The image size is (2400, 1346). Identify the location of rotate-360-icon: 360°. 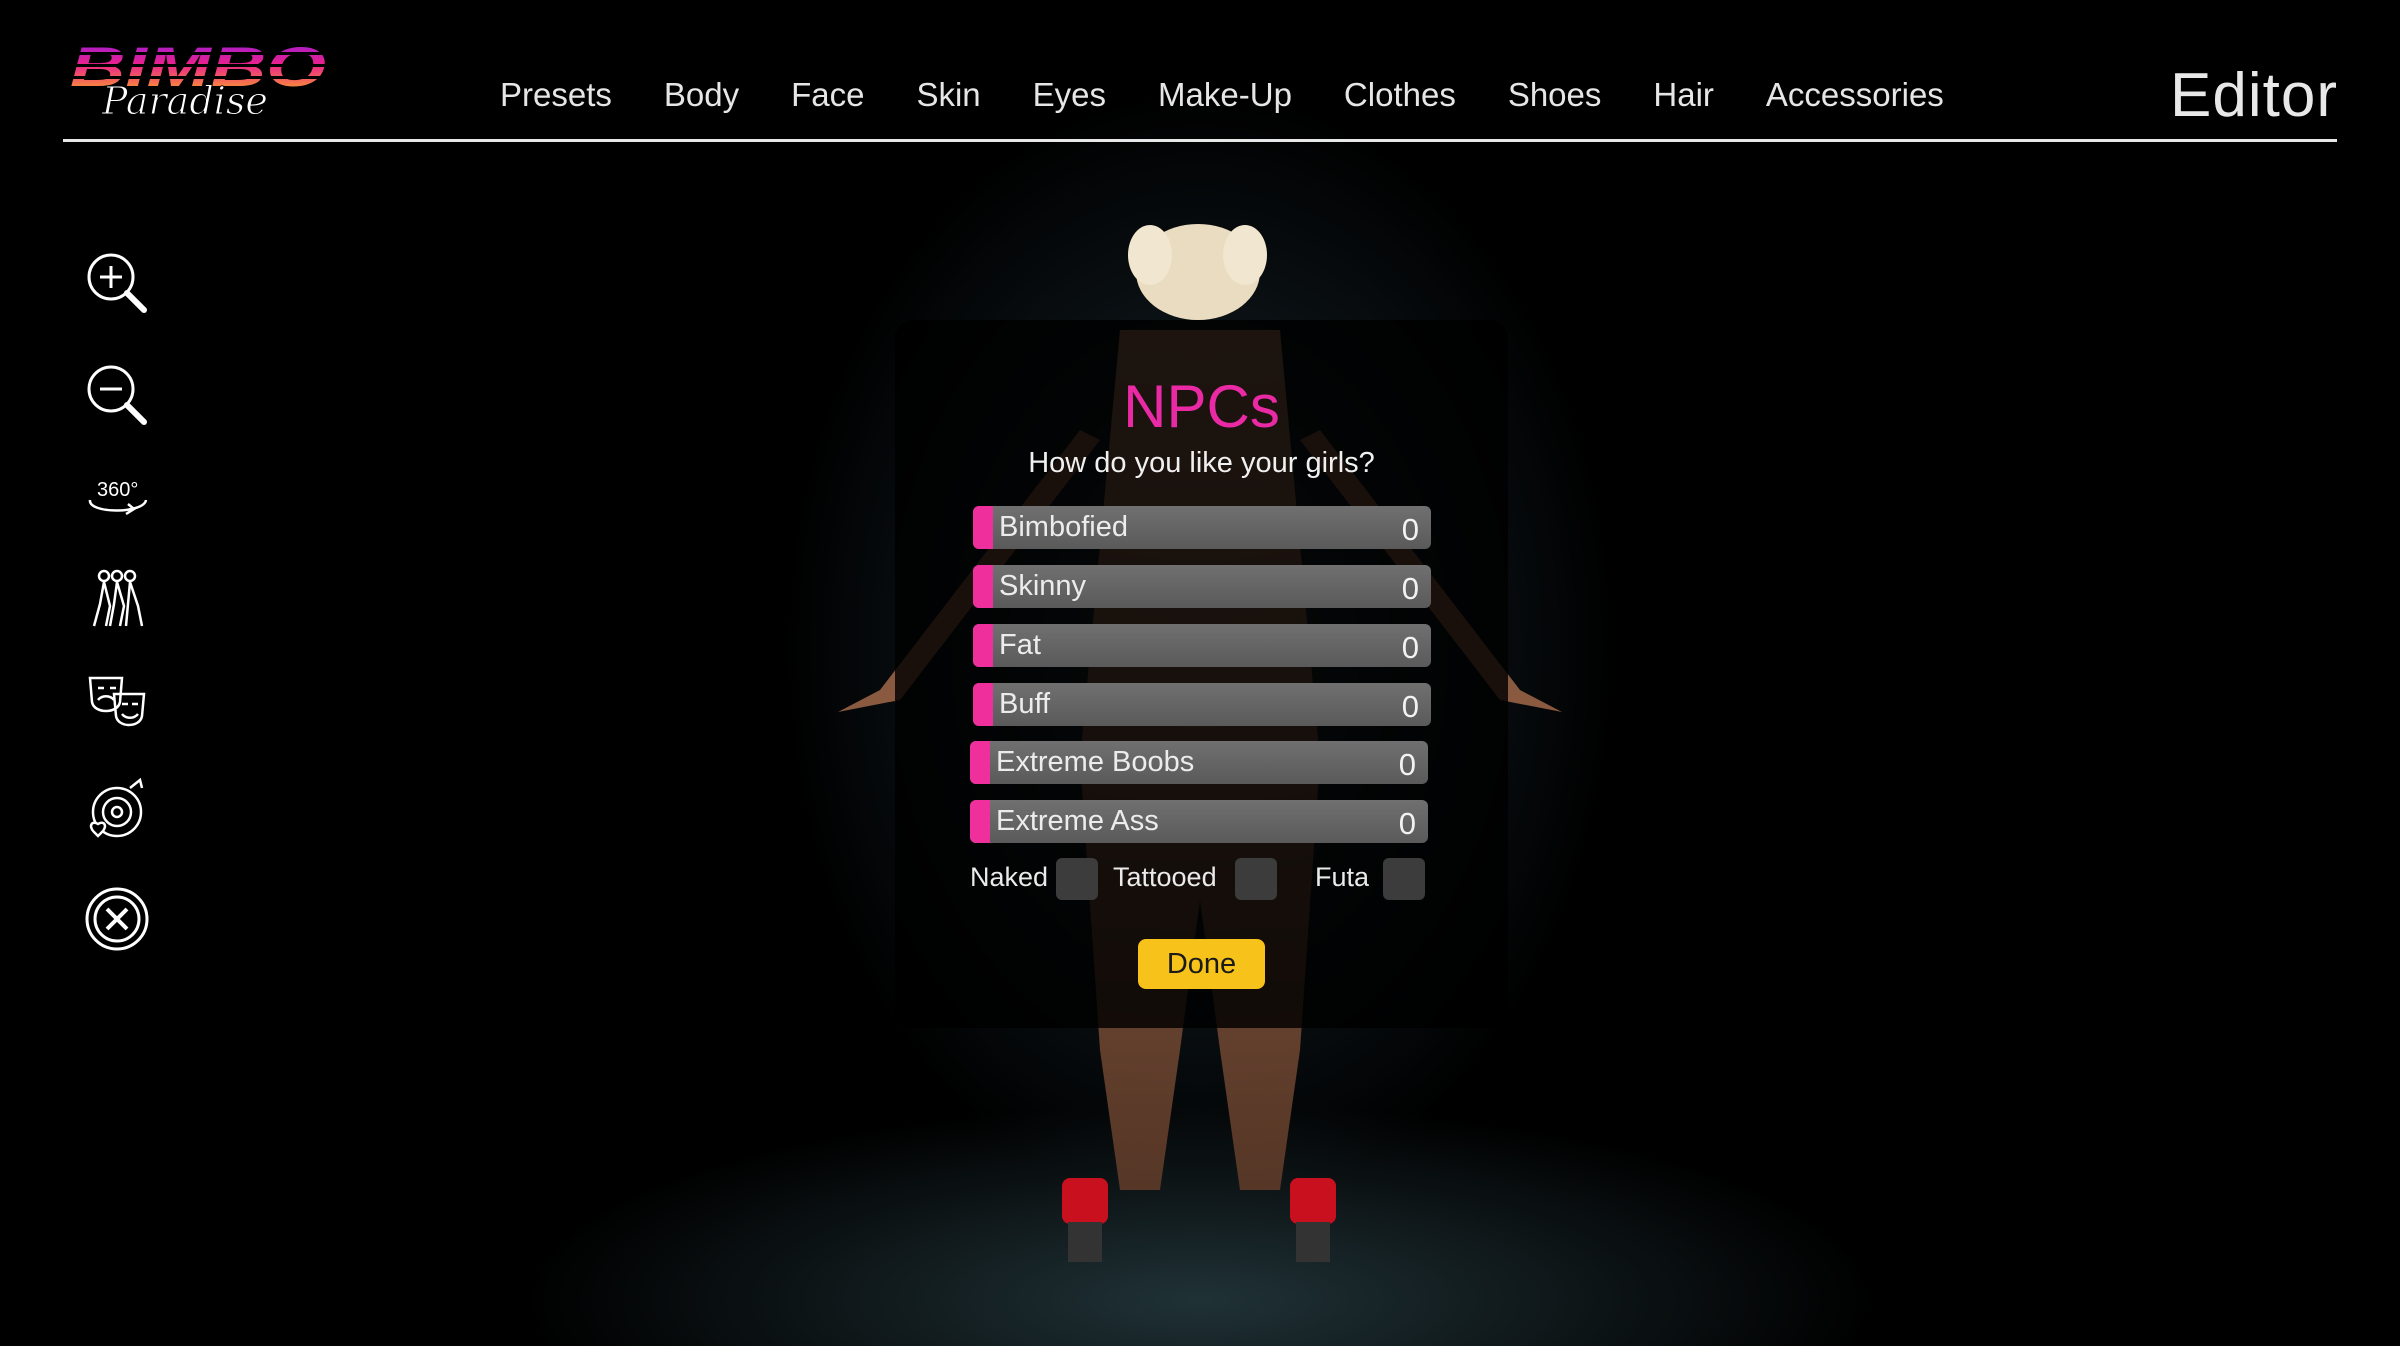
(117, 499).